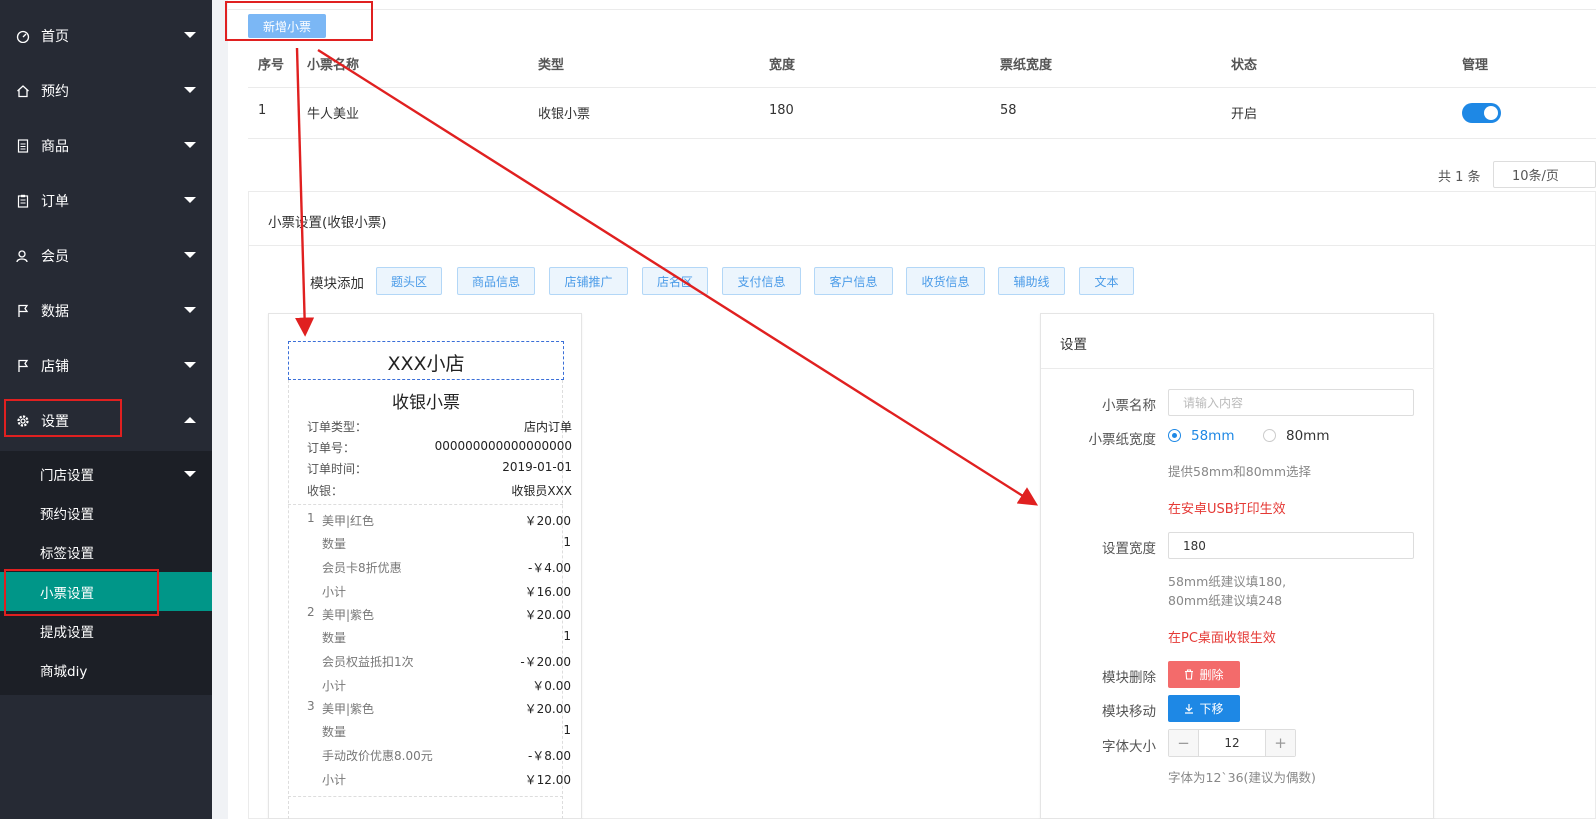 The height and width of the screenshot is (819, 1596). I want to click on sidebar-item-data: 数据, so click(106, 310).